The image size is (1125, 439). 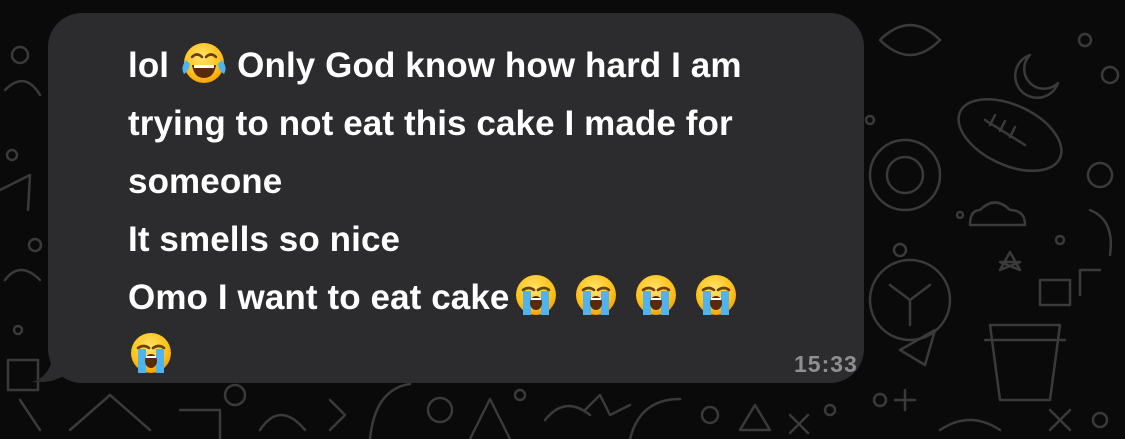 I want to click on message-timestamp: 15:33, so click(x=826, y=364).